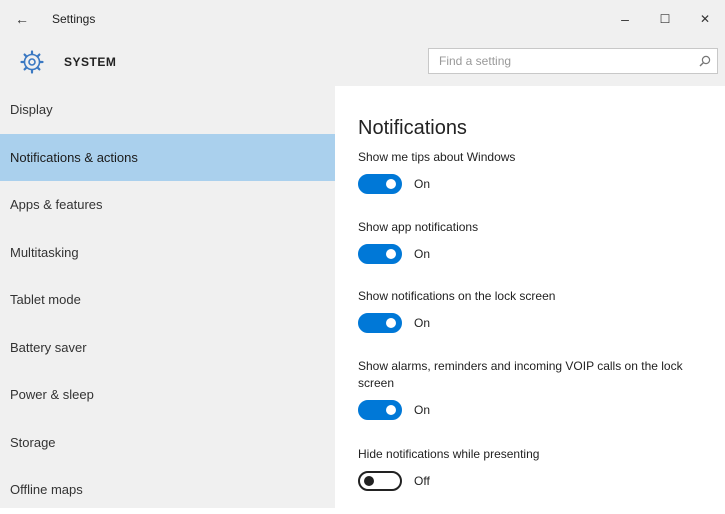  I want to click on setting-label: Show notifications on the lock screen, so click(457, 296).